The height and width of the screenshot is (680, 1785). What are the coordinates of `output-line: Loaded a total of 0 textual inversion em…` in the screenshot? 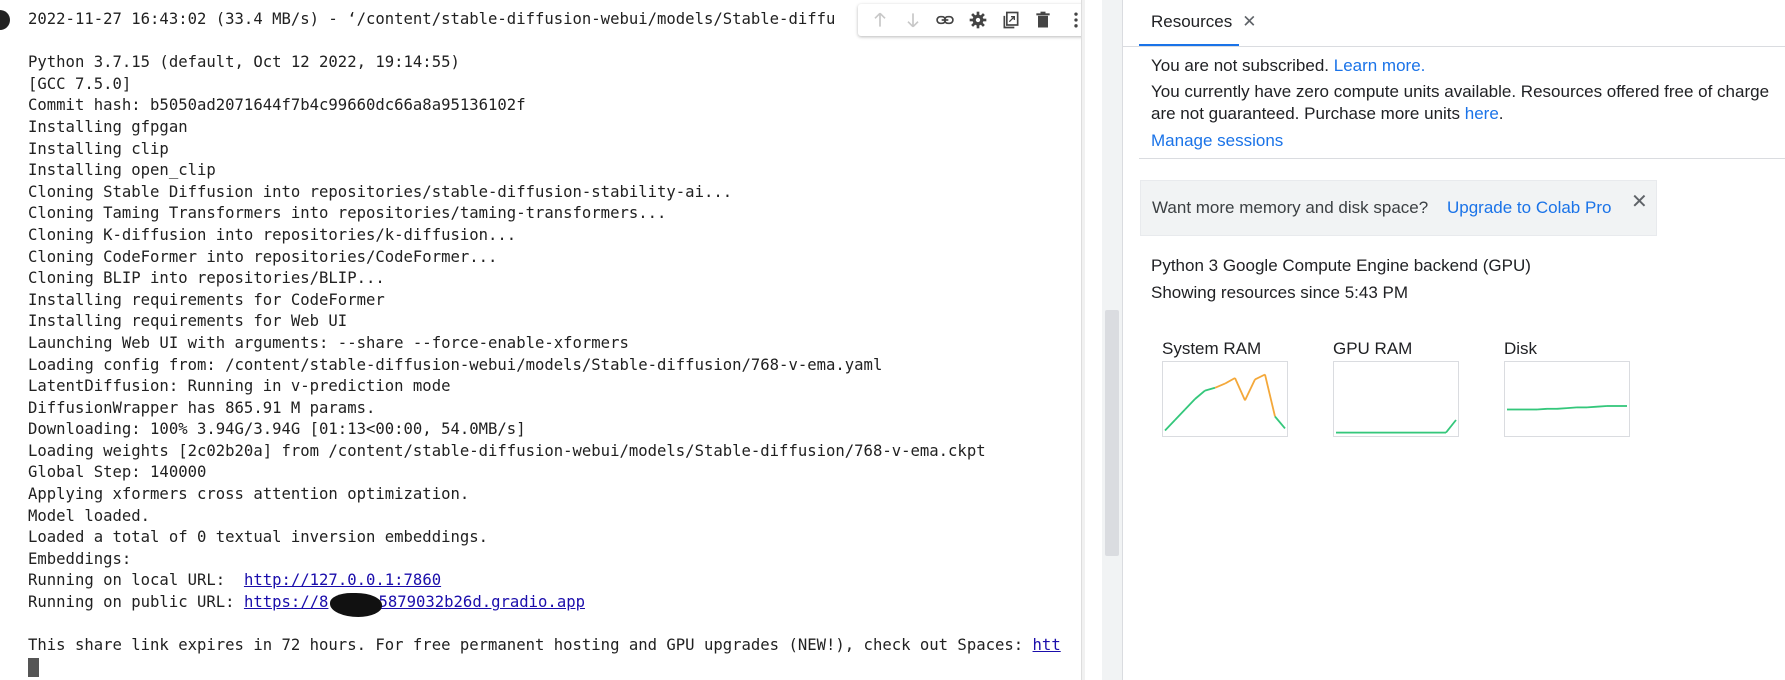 It's located at (258, 537).